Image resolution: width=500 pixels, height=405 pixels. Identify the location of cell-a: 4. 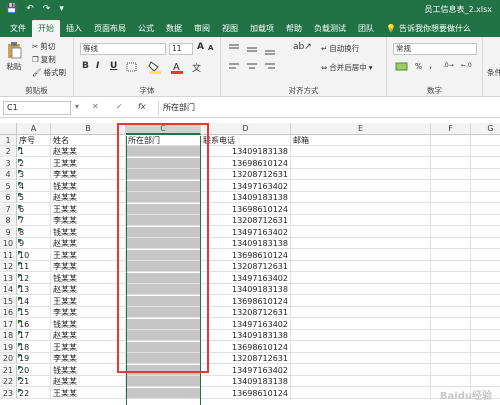
(34, 186).